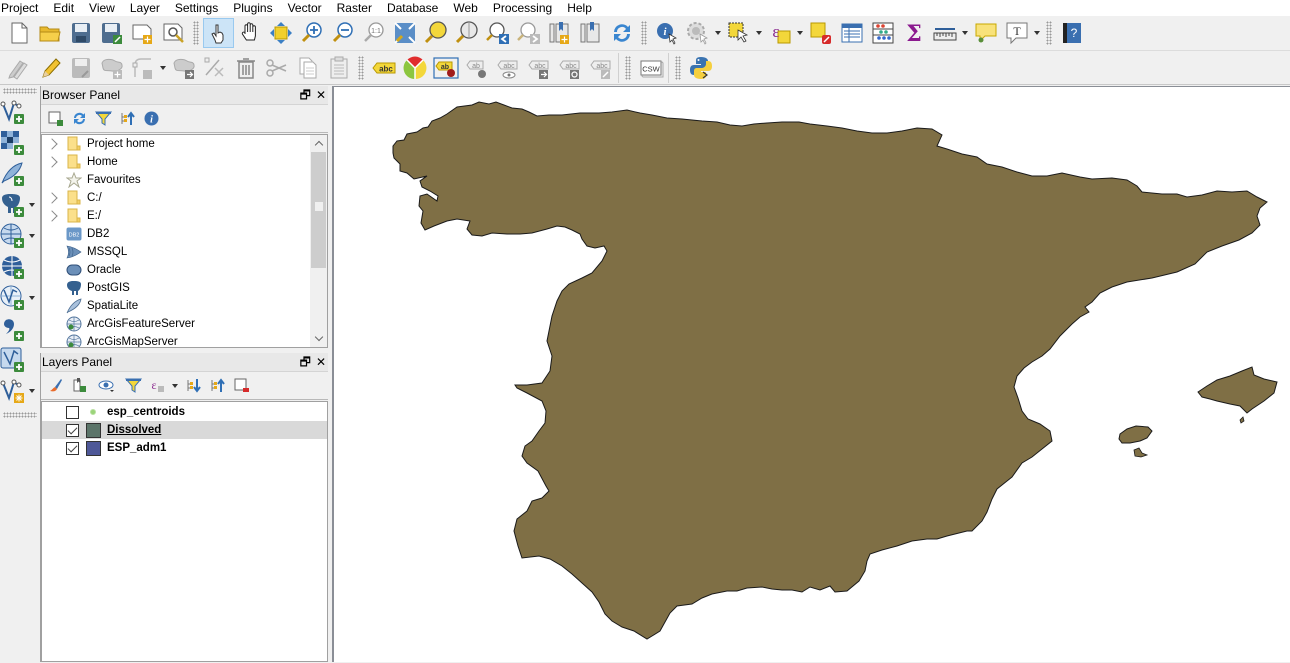  What do you see at coordinates (1016, 33) in the screenshot?
I see `text-annotation-button: T` at bounding box center [1016, 33].